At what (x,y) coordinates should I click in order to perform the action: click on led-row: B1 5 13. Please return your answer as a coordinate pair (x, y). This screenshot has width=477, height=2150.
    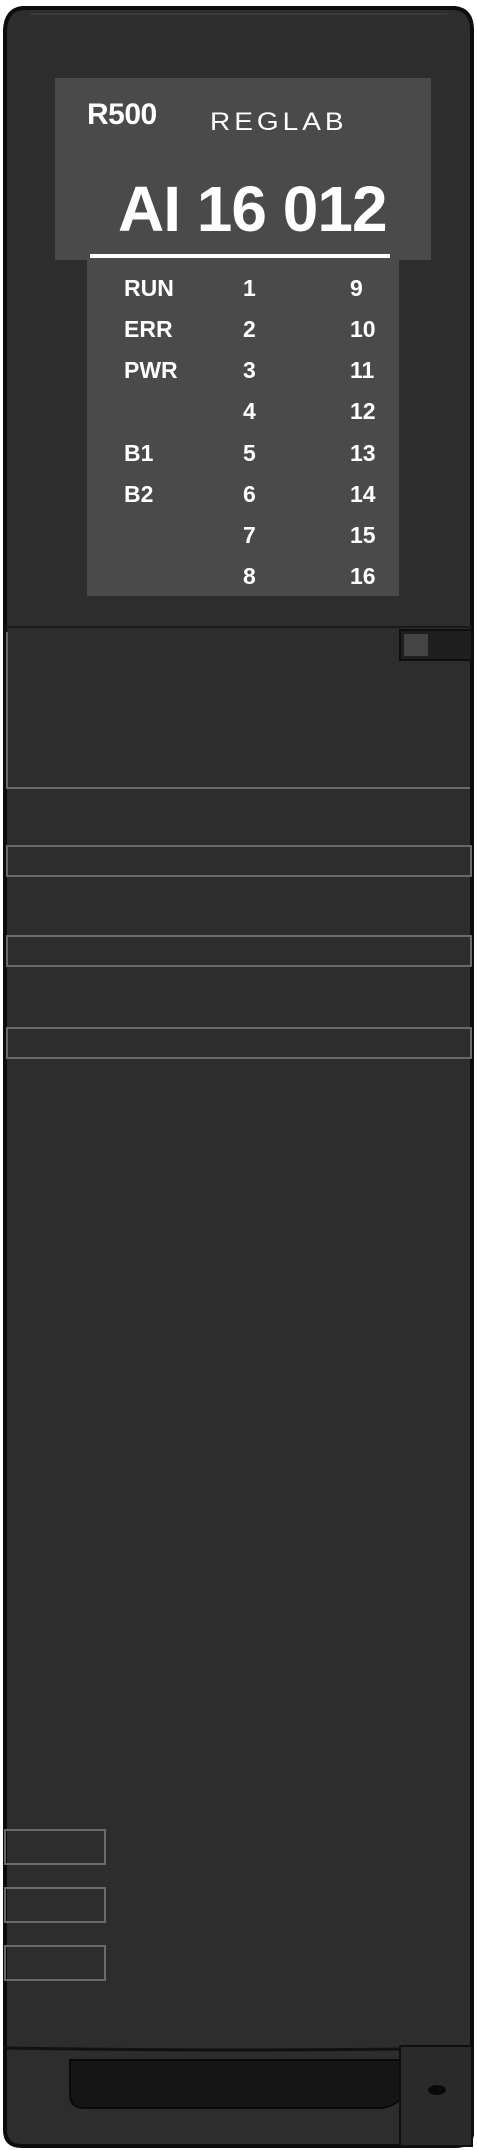
    Looking at the image, I should click on (238, 458).